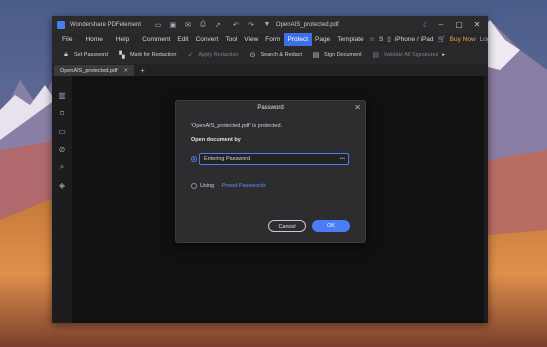 This screenshot has height=347, width=547. I want to click on minimize-button: –, so click(441, 24).